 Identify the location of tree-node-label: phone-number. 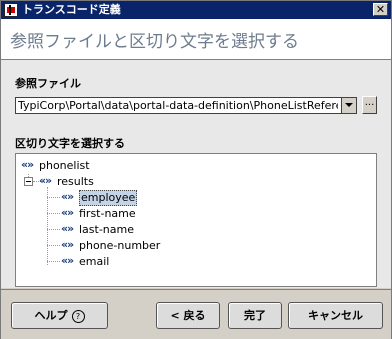
(120, 245).